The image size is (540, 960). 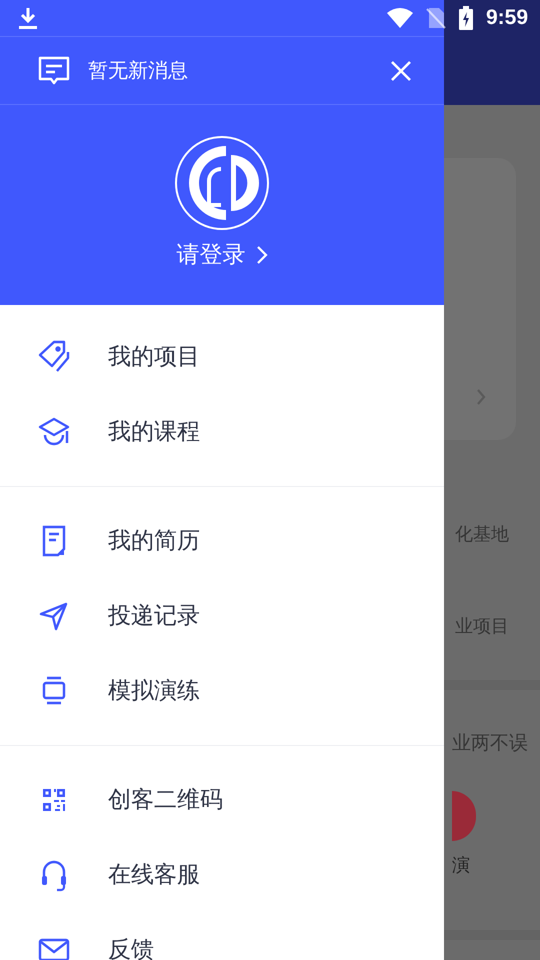 I want to click on message-status: 暂无新消息, so click(x=138, y=70).